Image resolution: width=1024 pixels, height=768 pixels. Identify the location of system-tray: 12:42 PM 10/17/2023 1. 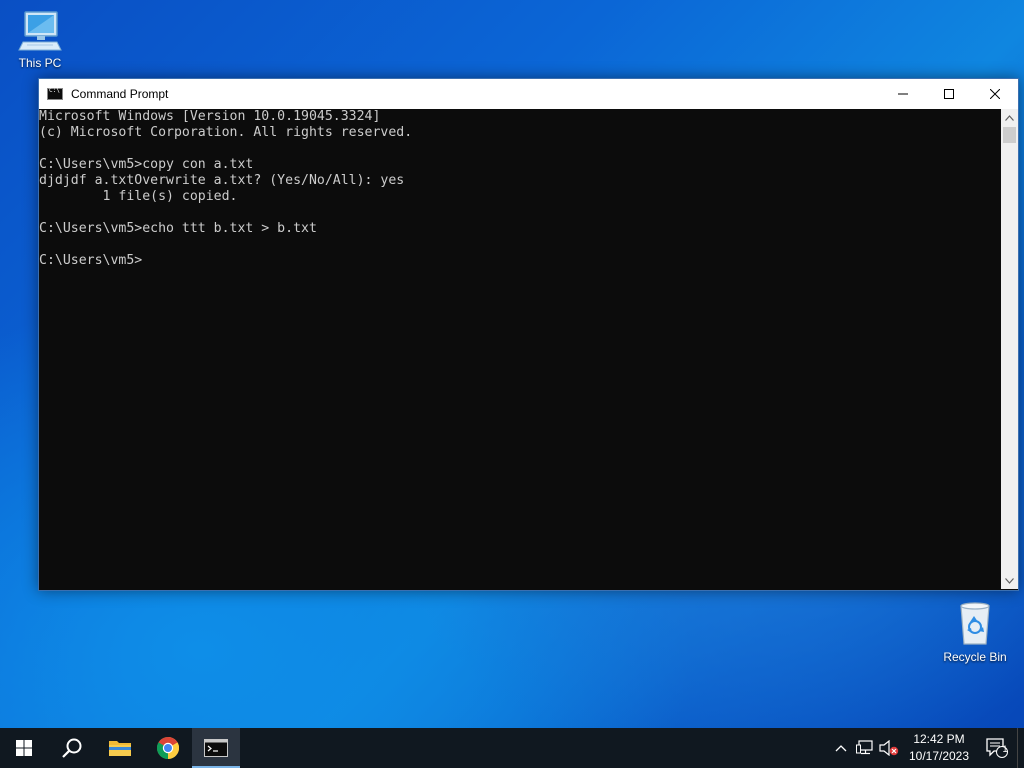
(926, 748).